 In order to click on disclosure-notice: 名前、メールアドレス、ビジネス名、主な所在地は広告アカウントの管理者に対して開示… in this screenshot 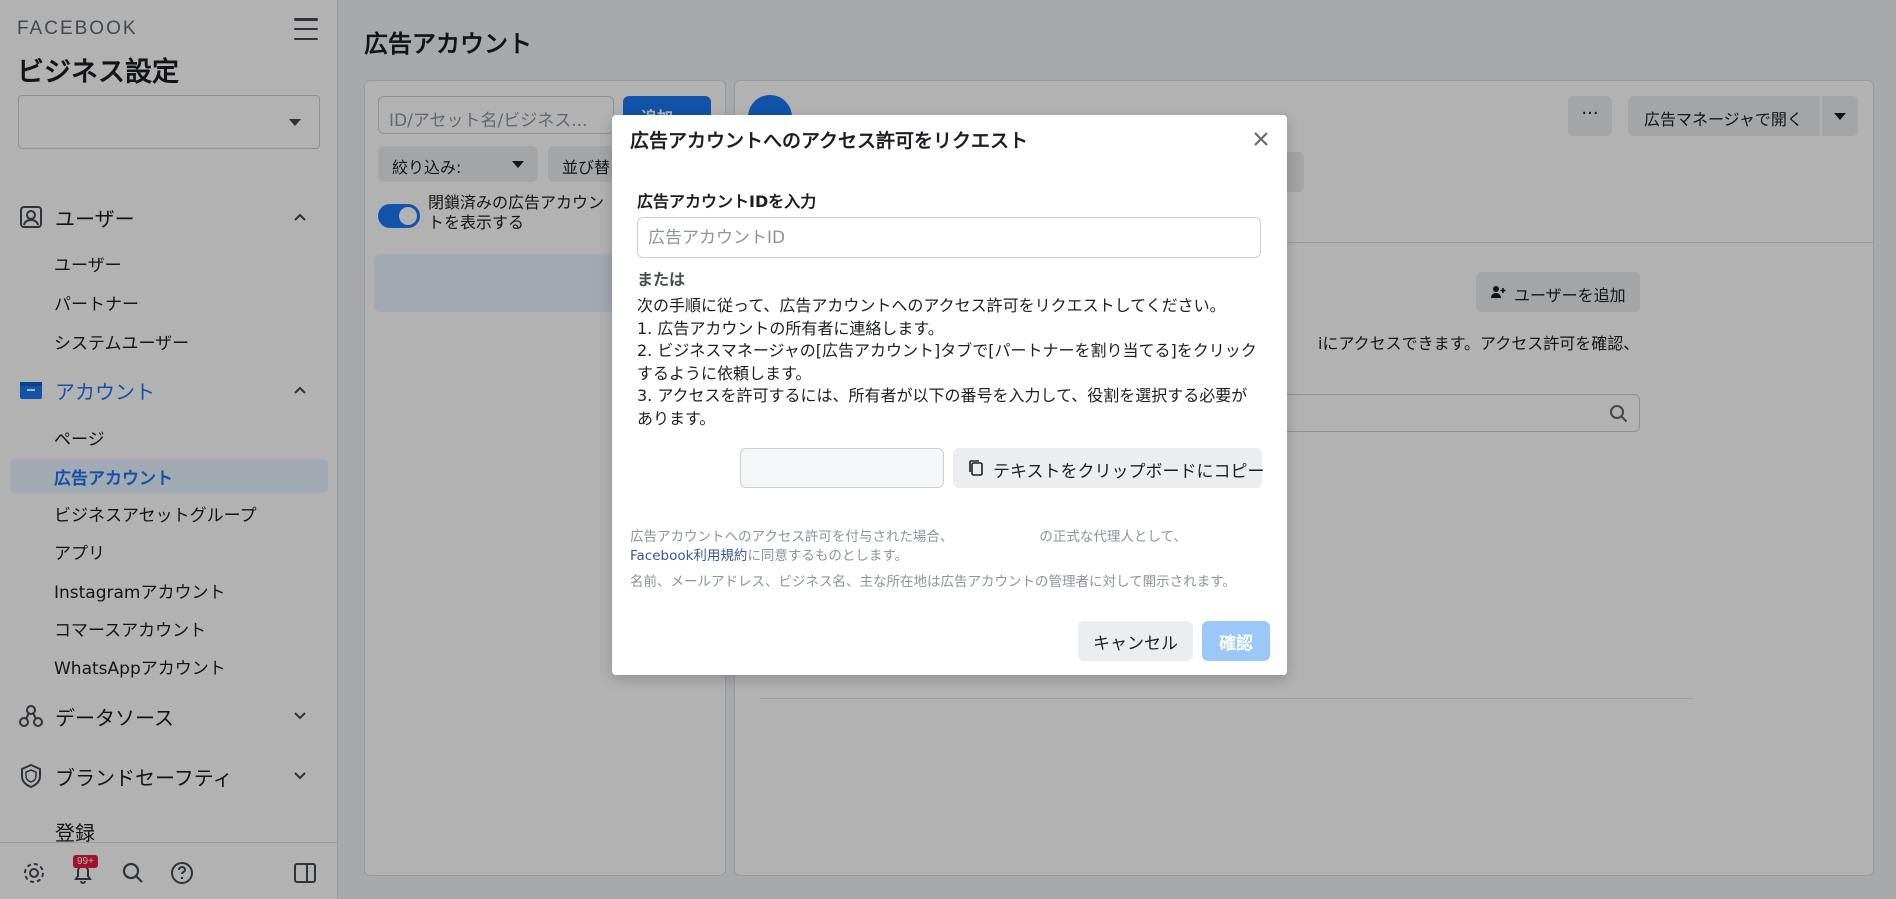, I will do `click(933, 582)`.